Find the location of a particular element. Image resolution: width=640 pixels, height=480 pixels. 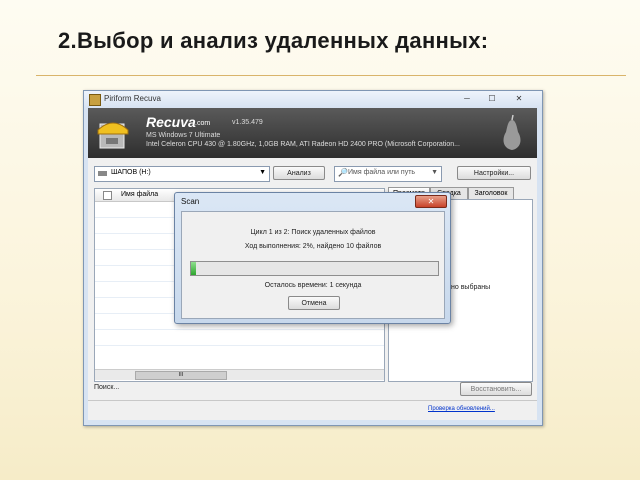

select-all-checkbox is located at coordinates (107, 195).